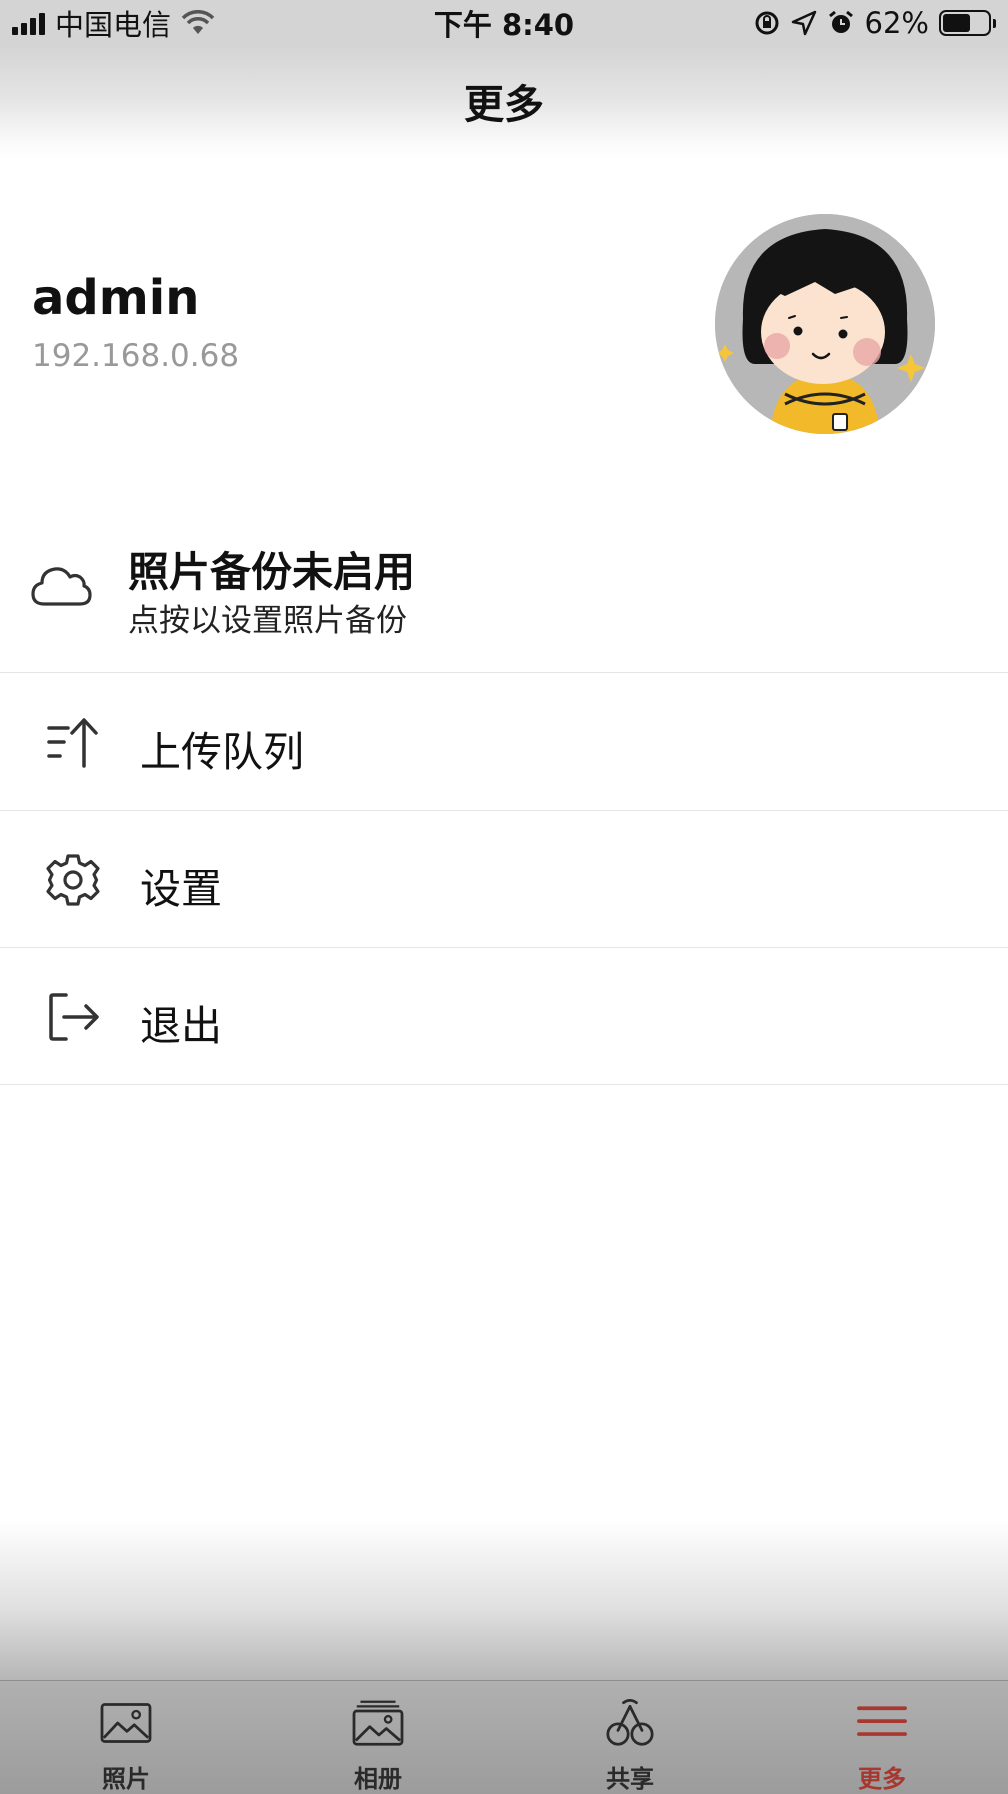 The image size is (1008, 1794). I want to click on wifi-icon, so click(198, 22).